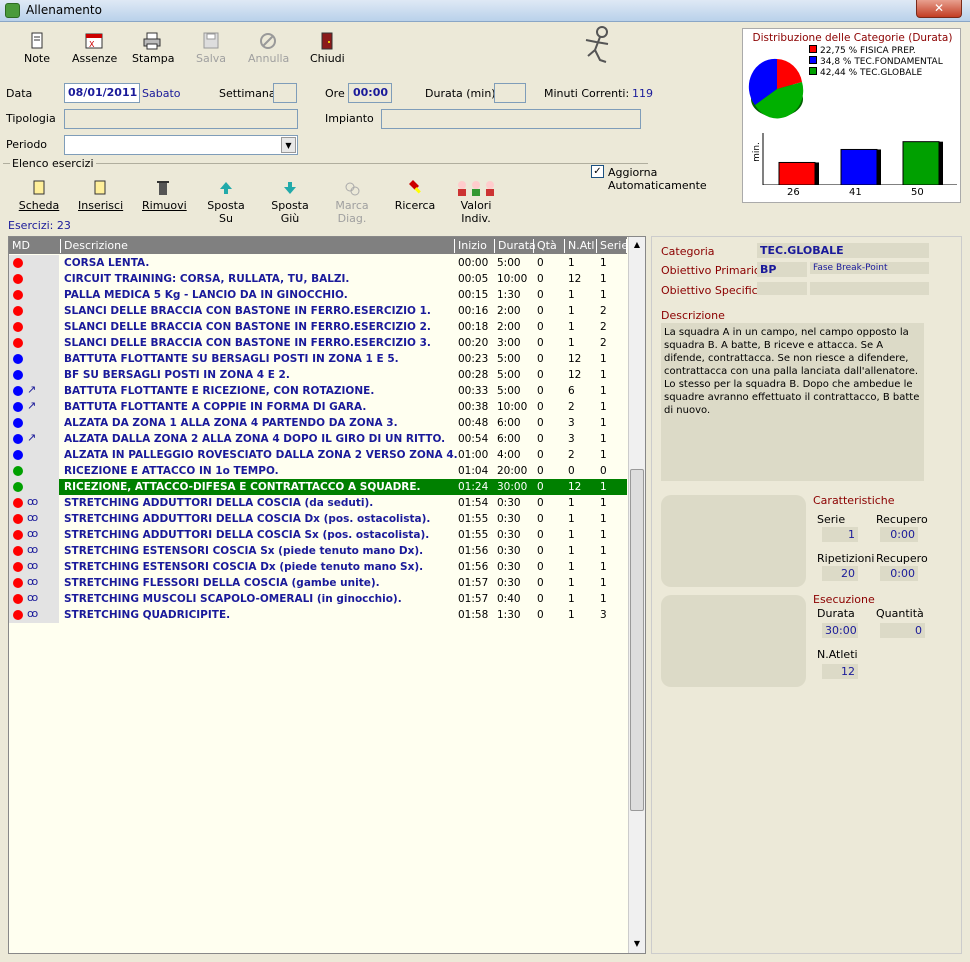 The width and height of the screenshot is (970, 962). What do you see at coordinates (515, 246) in the screenshot?
I see `col-durata: Durata` at bounding box center [515, 246].